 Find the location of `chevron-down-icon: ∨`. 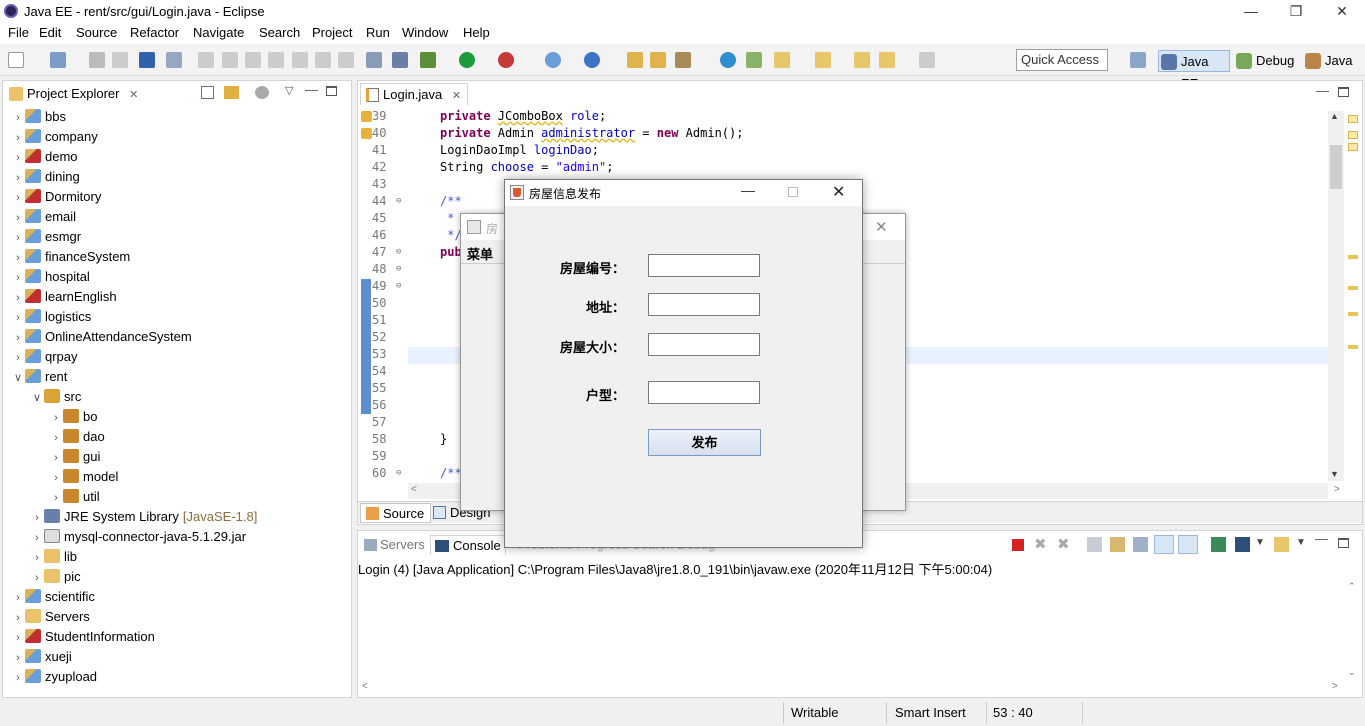

chevron-down-icon: ∨ is located at coordinates (18, 378).